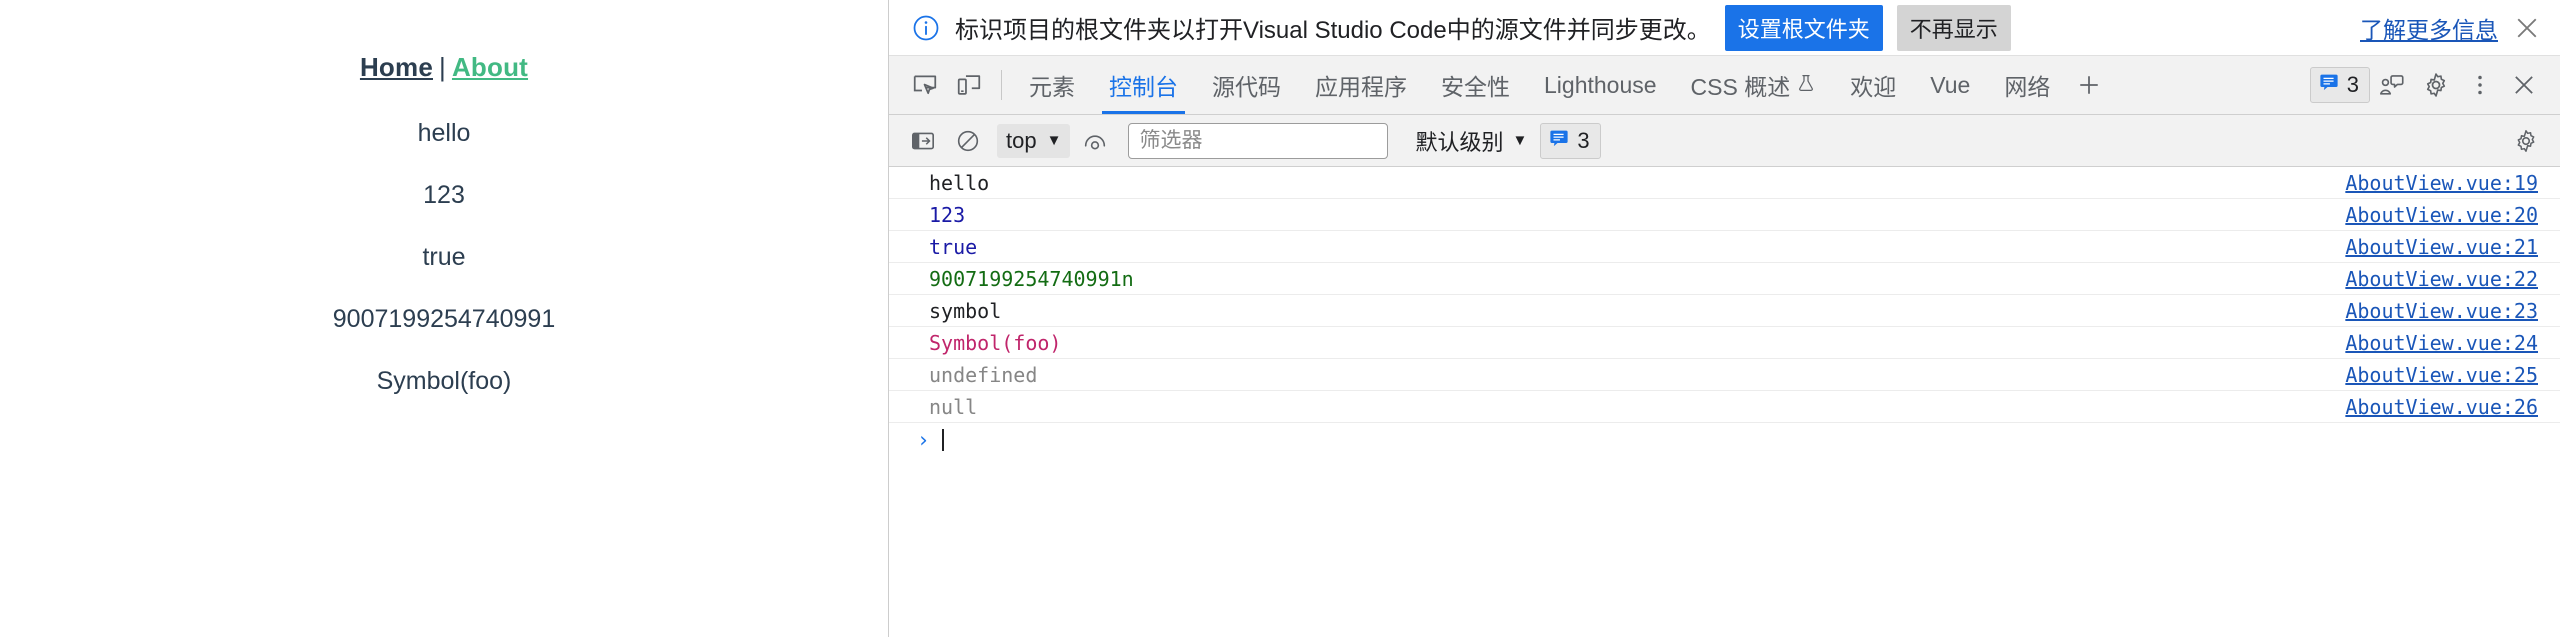 Image resolution: width=2560 pixels, height=637 pixels. I want to click on inspect-element-icon, so click(925, 85).